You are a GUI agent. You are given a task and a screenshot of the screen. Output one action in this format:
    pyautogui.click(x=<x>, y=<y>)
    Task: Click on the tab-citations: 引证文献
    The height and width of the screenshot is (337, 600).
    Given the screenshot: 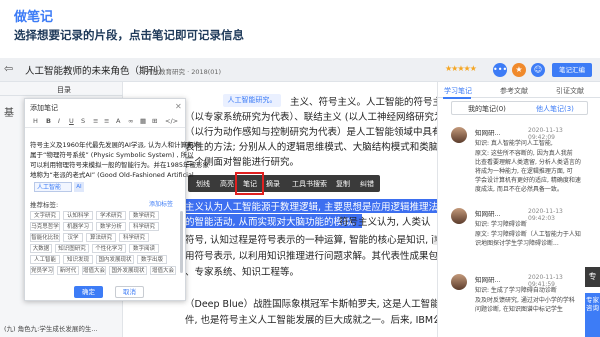 What is the action you would take?
    pyautogui.click(x=570, y=91)
    